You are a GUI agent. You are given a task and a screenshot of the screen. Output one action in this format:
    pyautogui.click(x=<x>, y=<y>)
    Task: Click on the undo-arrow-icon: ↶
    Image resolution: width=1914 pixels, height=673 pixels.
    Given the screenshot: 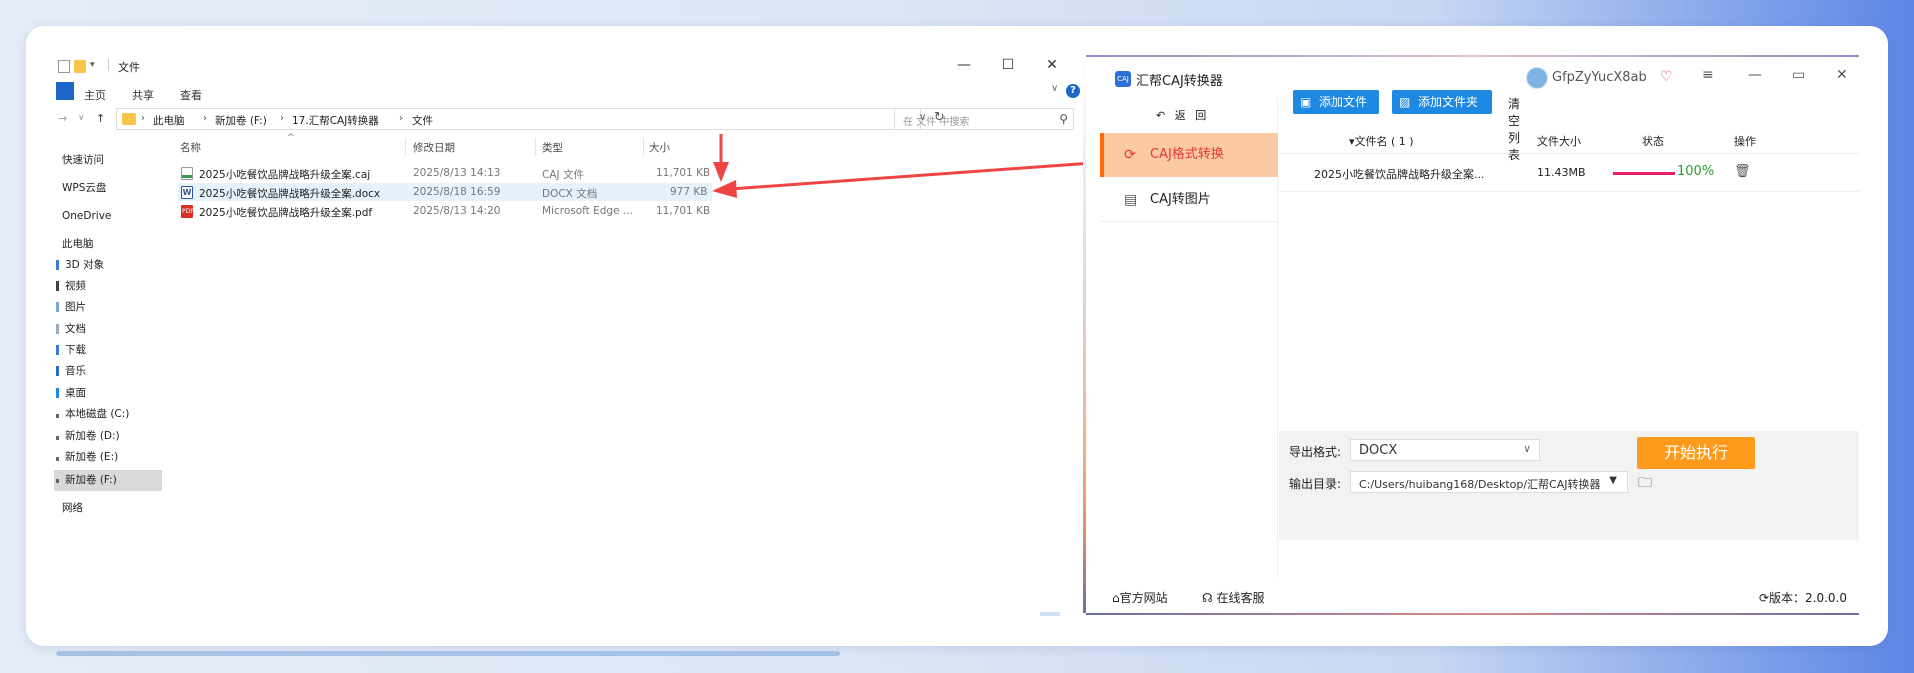 What is the action you would take?
    pyautogui.click(x=1165, y=115)
    